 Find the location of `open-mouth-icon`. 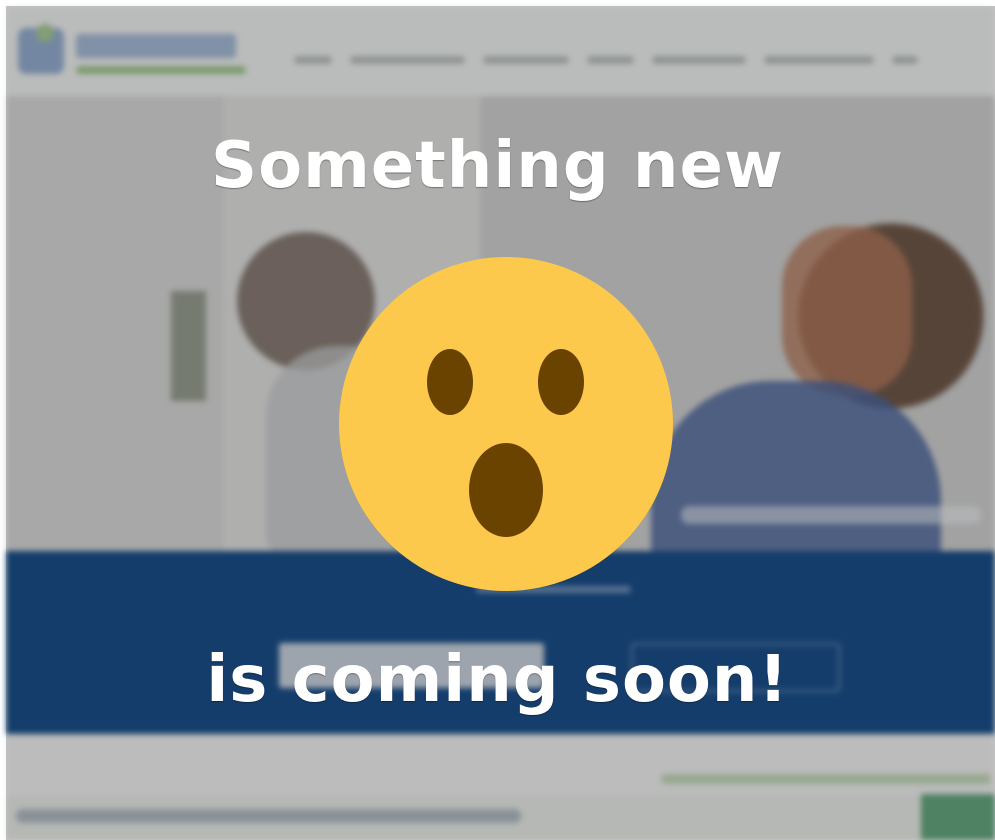

open-mouth-icon is located at coordinates (506, 490).